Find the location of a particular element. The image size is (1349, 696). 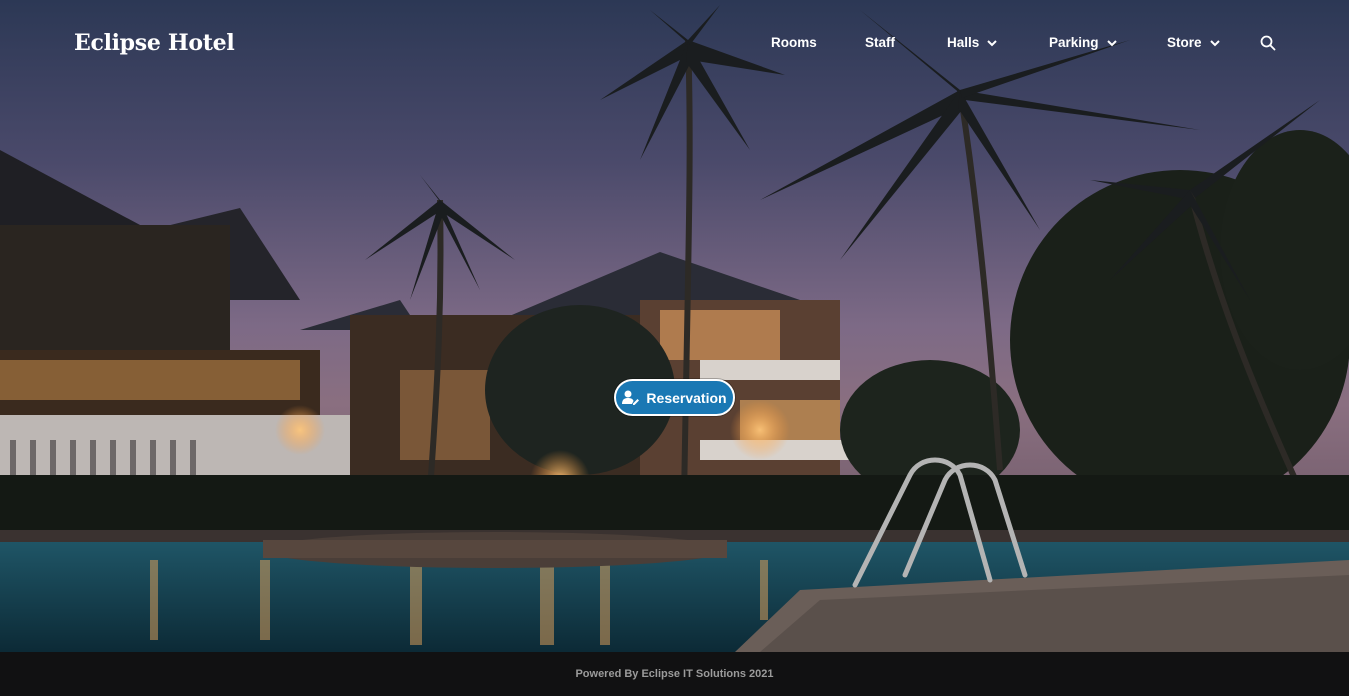

nav-item-store: Store is located at coordinates (1193, 42).